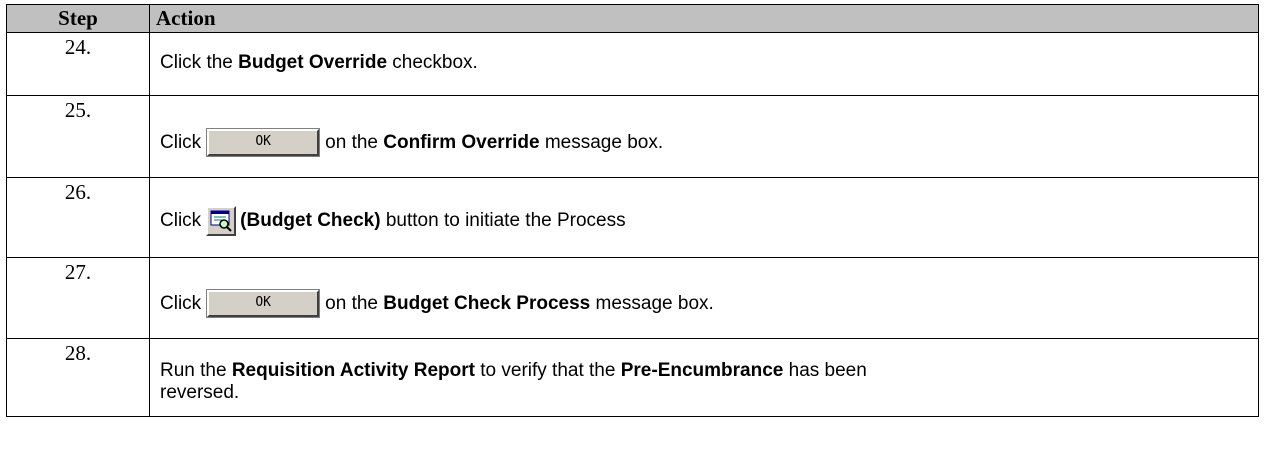  What do you see at coordinates (310, 220) in the screenshot?
I see `action-bold-text: (Budget Check)` at bounding box center [310, 220].